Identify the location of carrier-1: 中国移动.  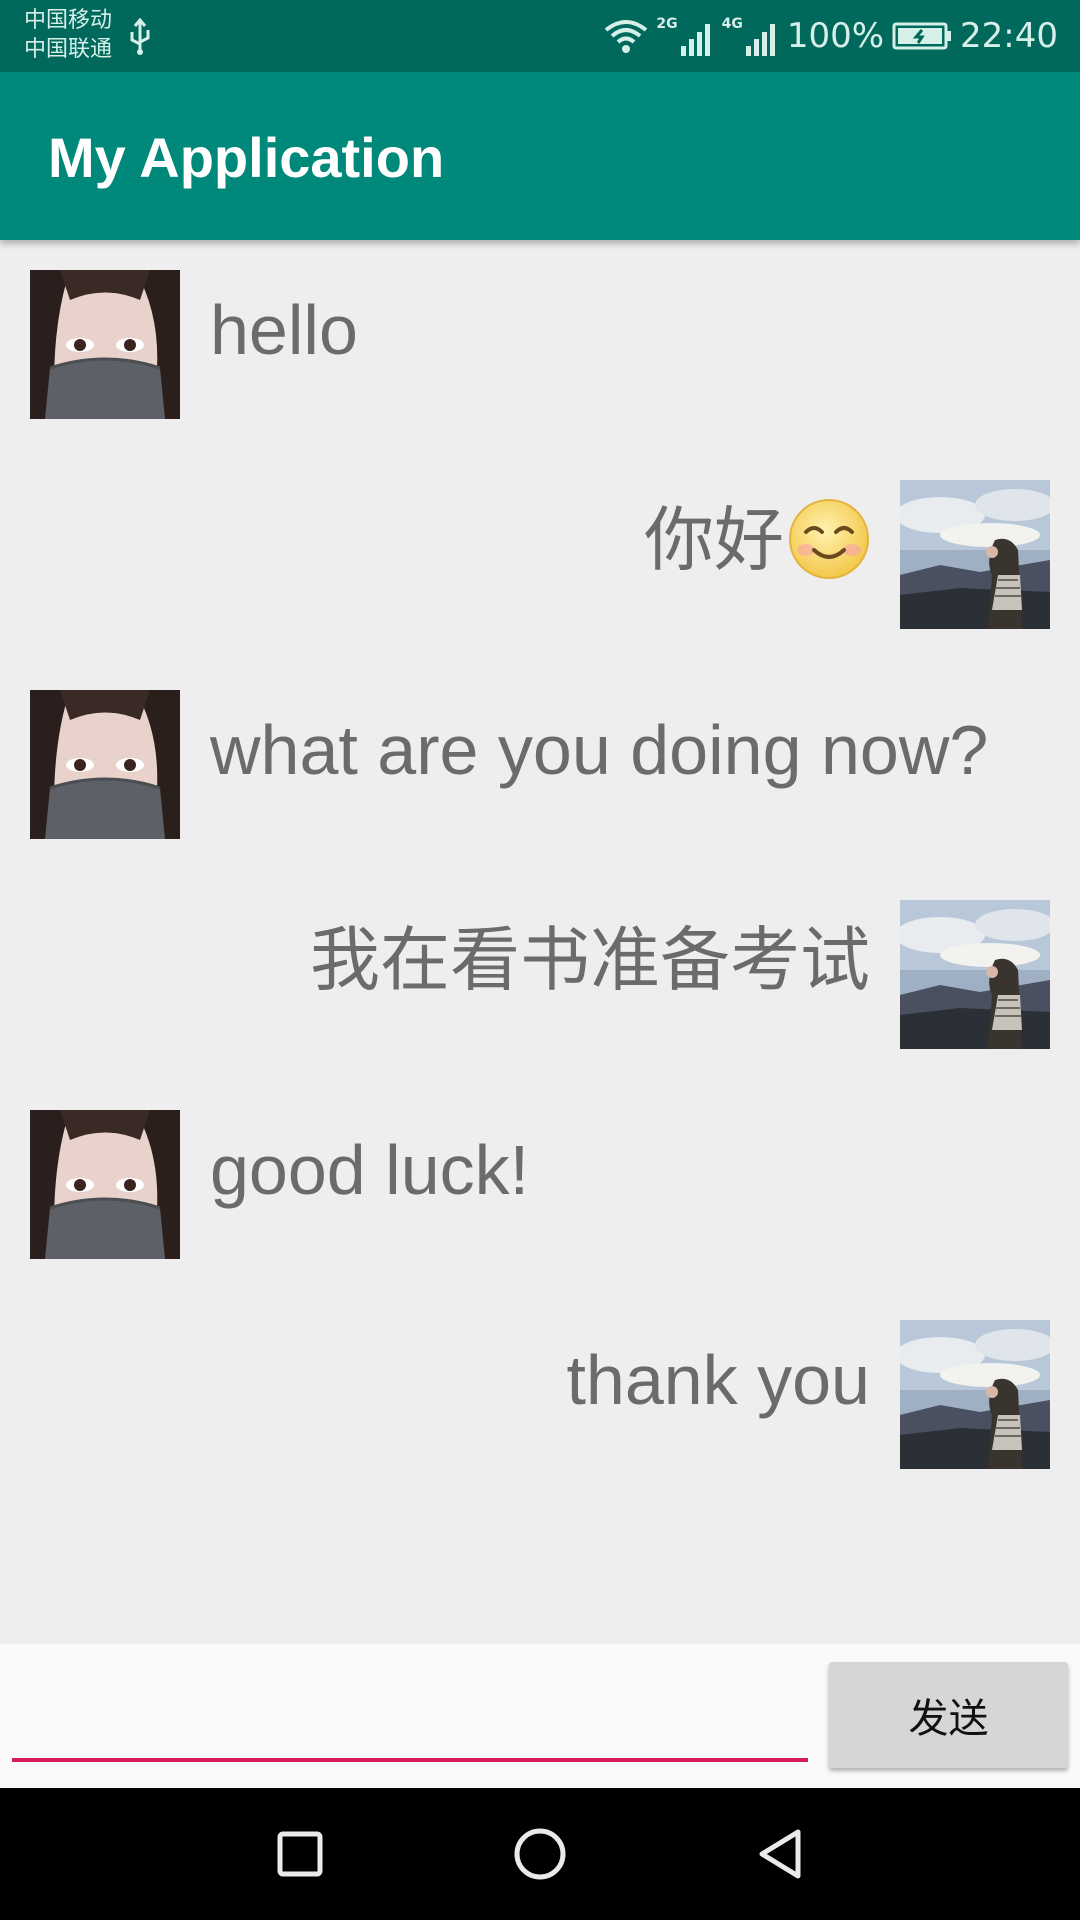
(68, 20).